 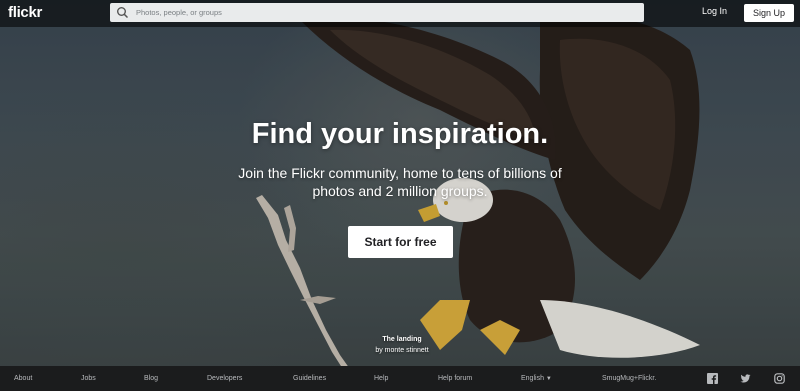 What do you see at coordinates (309, 378) in the screenshot?
I see `footer-link-guidelines: Guidelines` at bounding box center [309, 378].